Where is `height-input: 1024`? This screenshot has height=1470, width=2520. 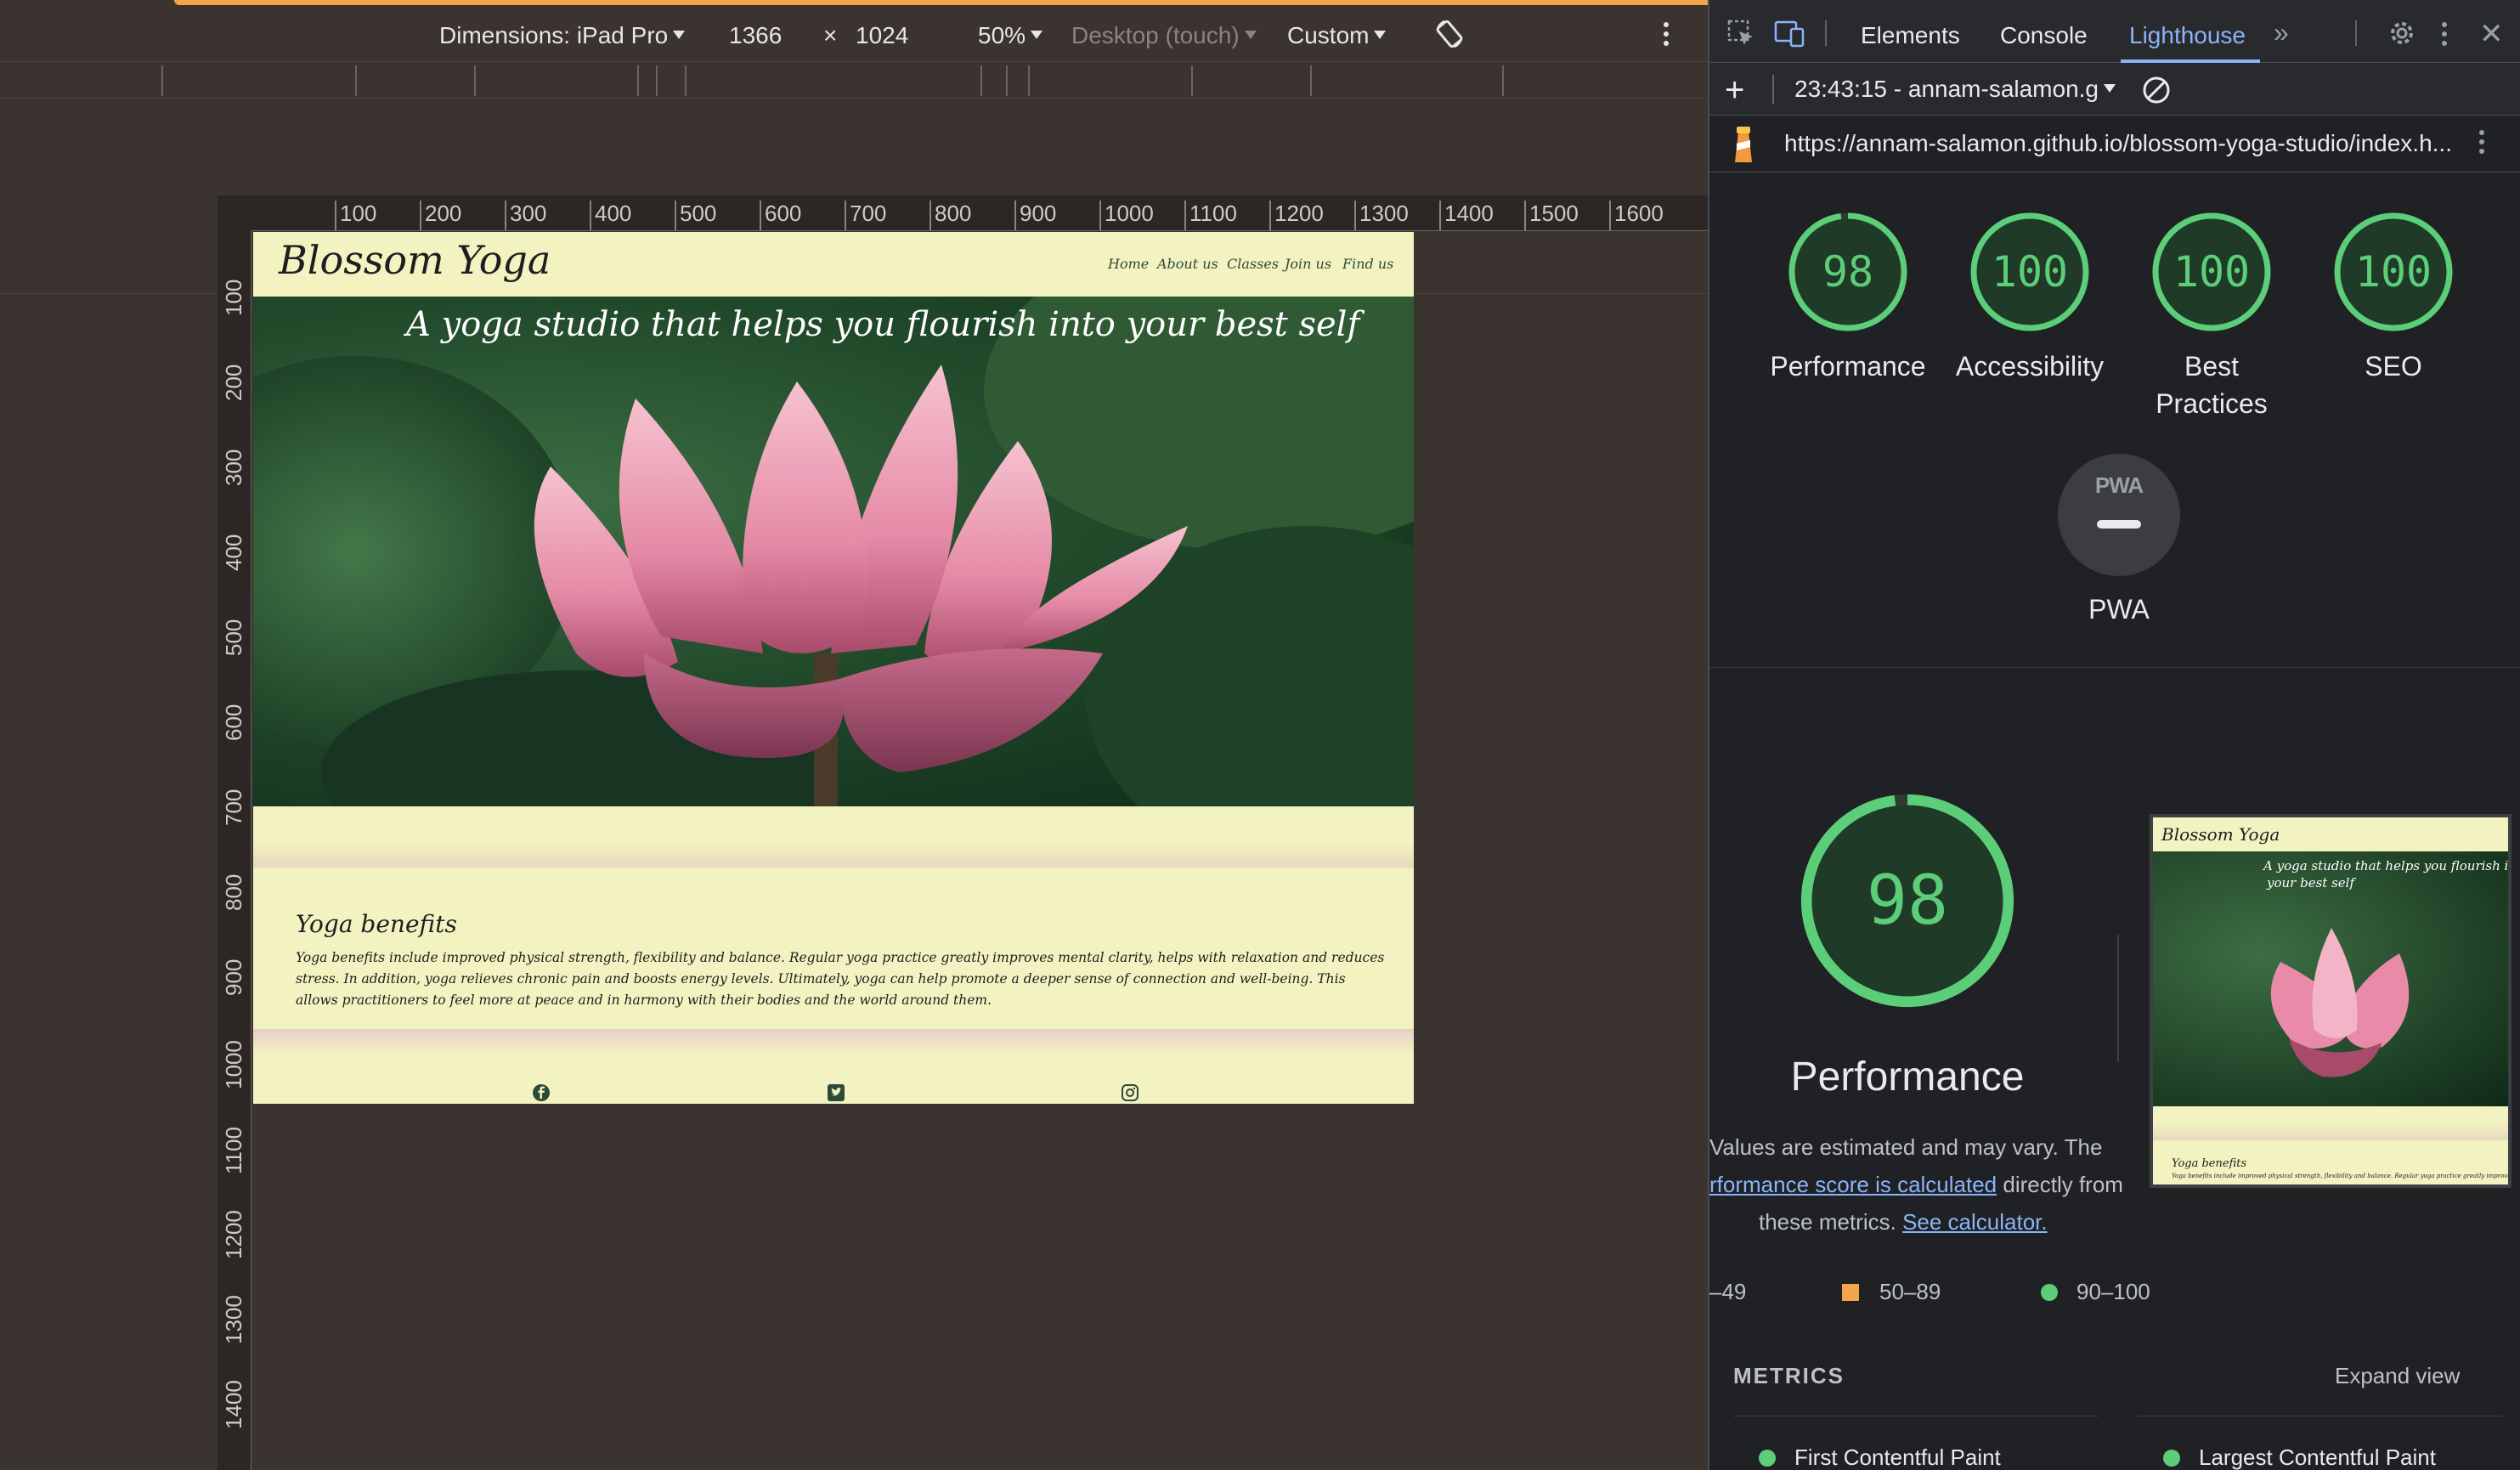 height-input: 1024 is located at coordinates (882, 34).